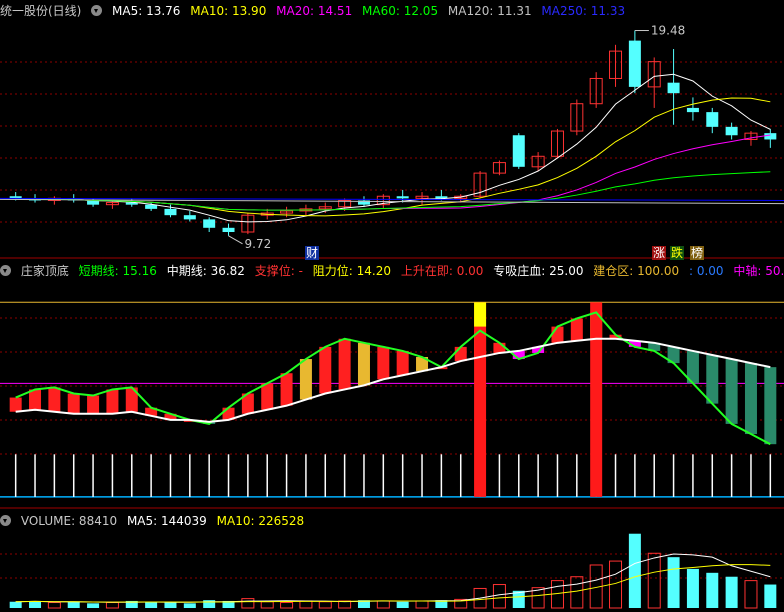 This screenshot has height=612, width=784. Describe the element at coordinates (235, 240) in the screenshot. I see `low-marker` at that location.